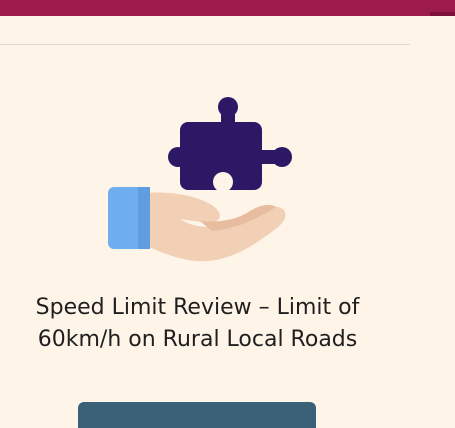 This screenshot has height=428, width=455. What do you see at coordinates (197, 307) in the screenshot?
I see `card-title-line-1: Speed Limit Review – Limit of` at bounding box center [197, 307].